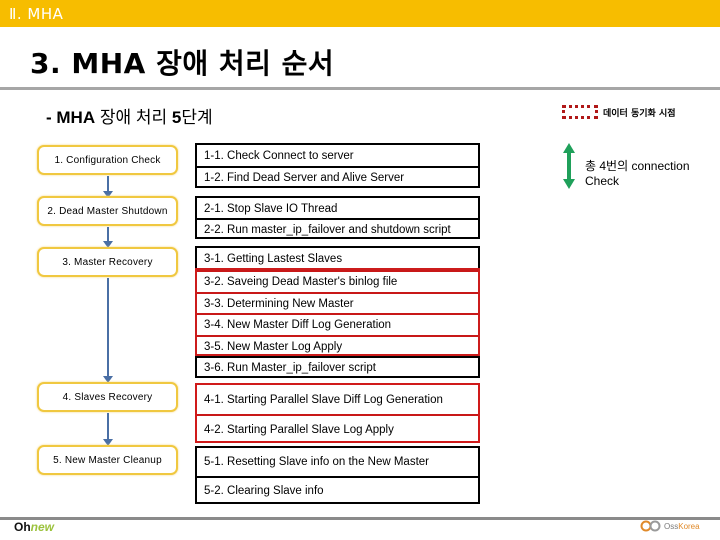 This screenshot has width=720, height=540. Describe the element at coordinates (133, 117) in the screenshot. I see `subtitle-korean: 장애 처리` at that location.